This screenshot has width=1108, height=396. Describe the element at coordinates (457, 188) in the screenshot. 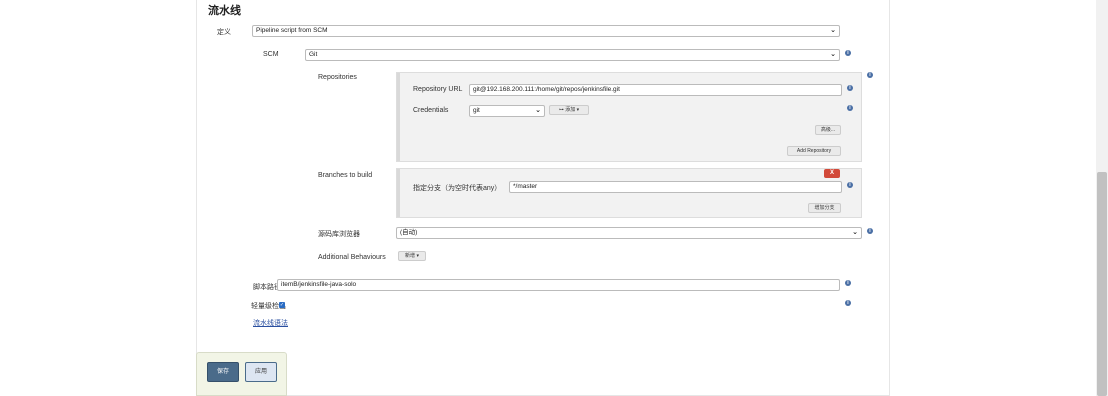

I see `branch-specifier-label: 指定分支（为空时代表any）` at that location.